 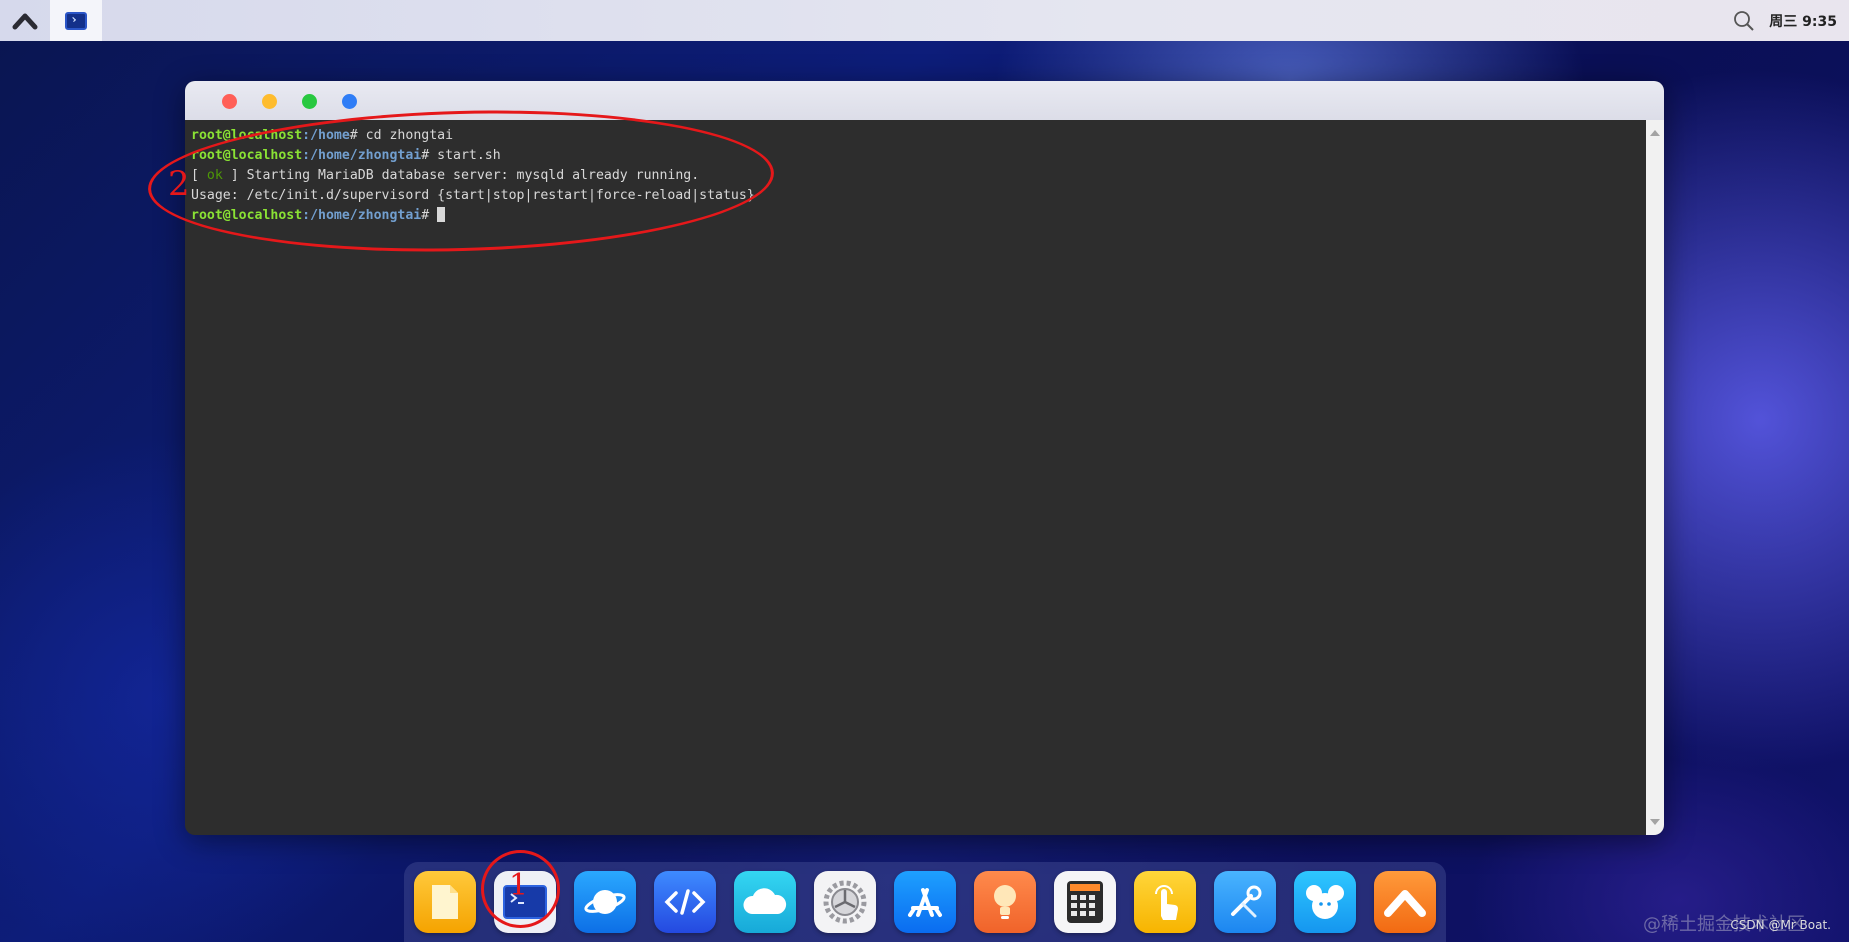 I want to click on dock-app-store, so click(x=925, y=902).